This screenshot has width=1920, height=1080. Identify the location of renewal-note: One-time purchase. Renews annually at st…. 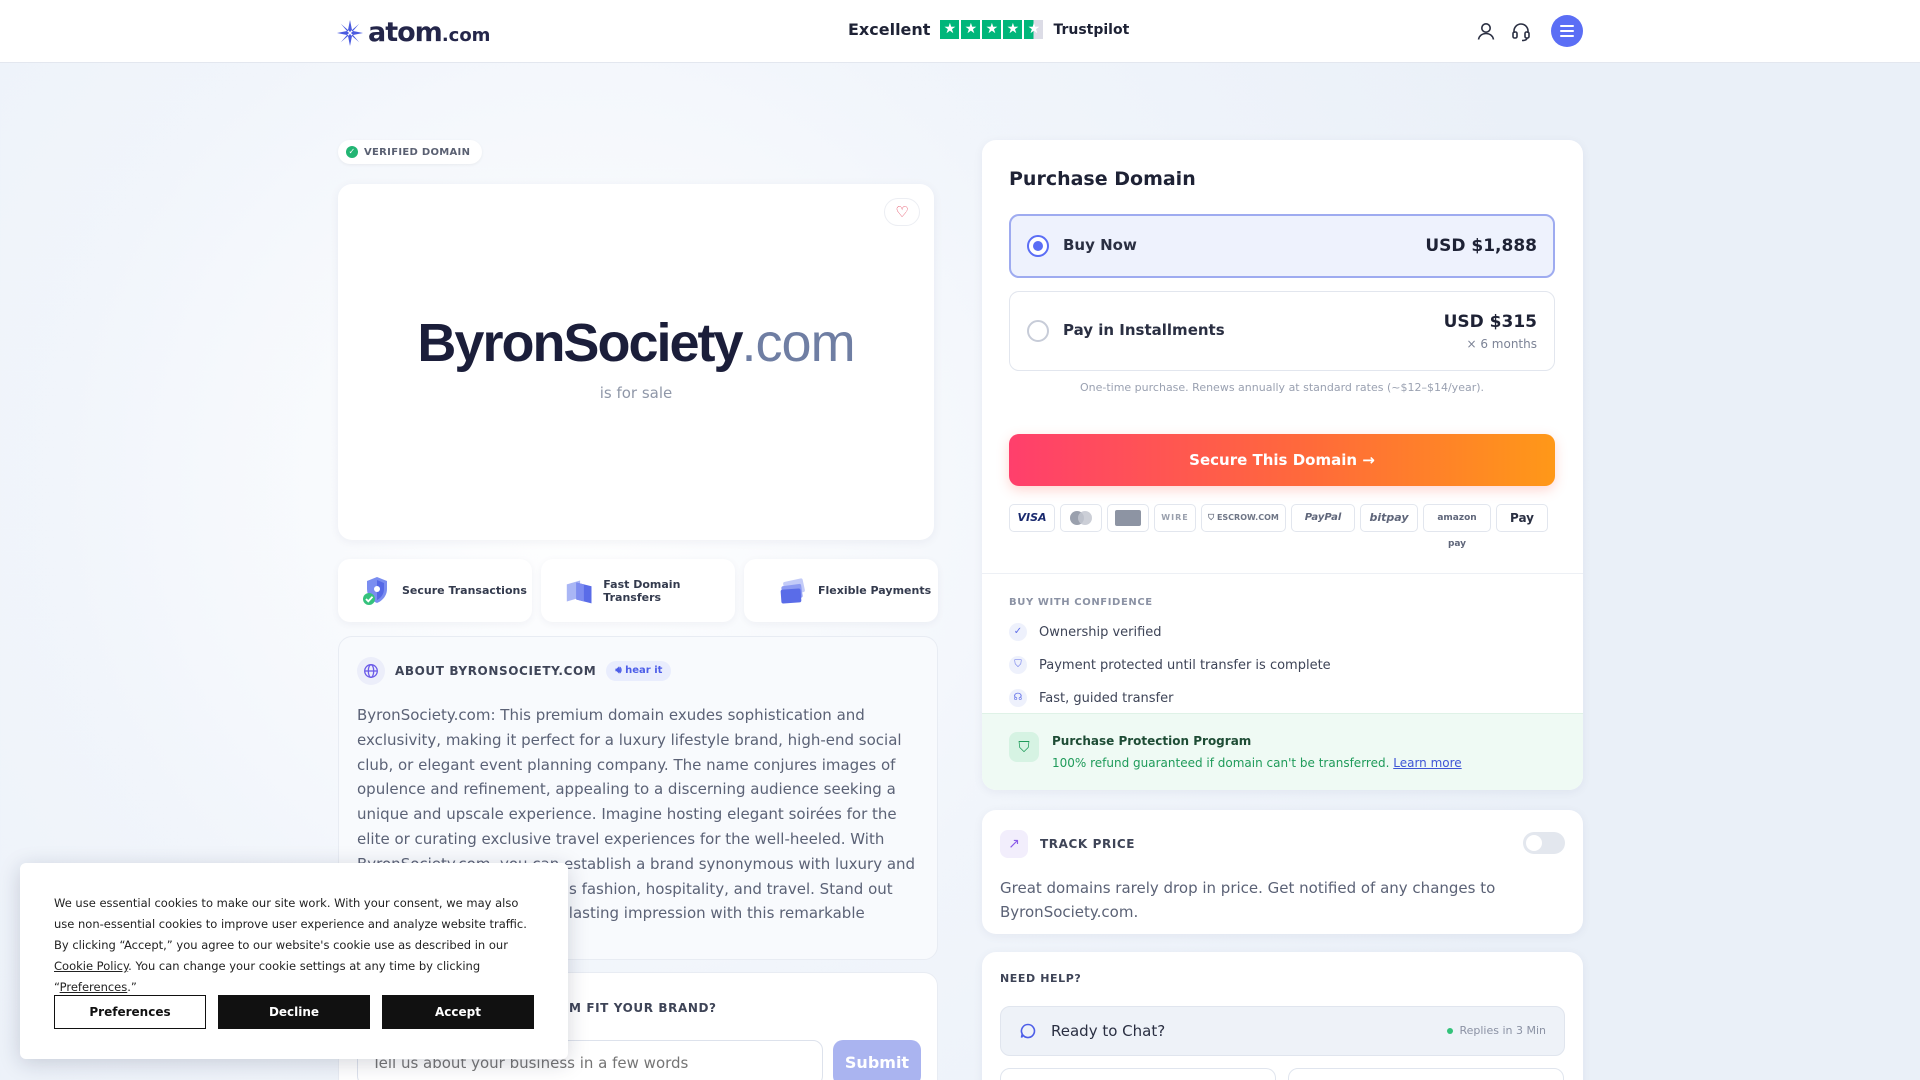
(1282, 387).